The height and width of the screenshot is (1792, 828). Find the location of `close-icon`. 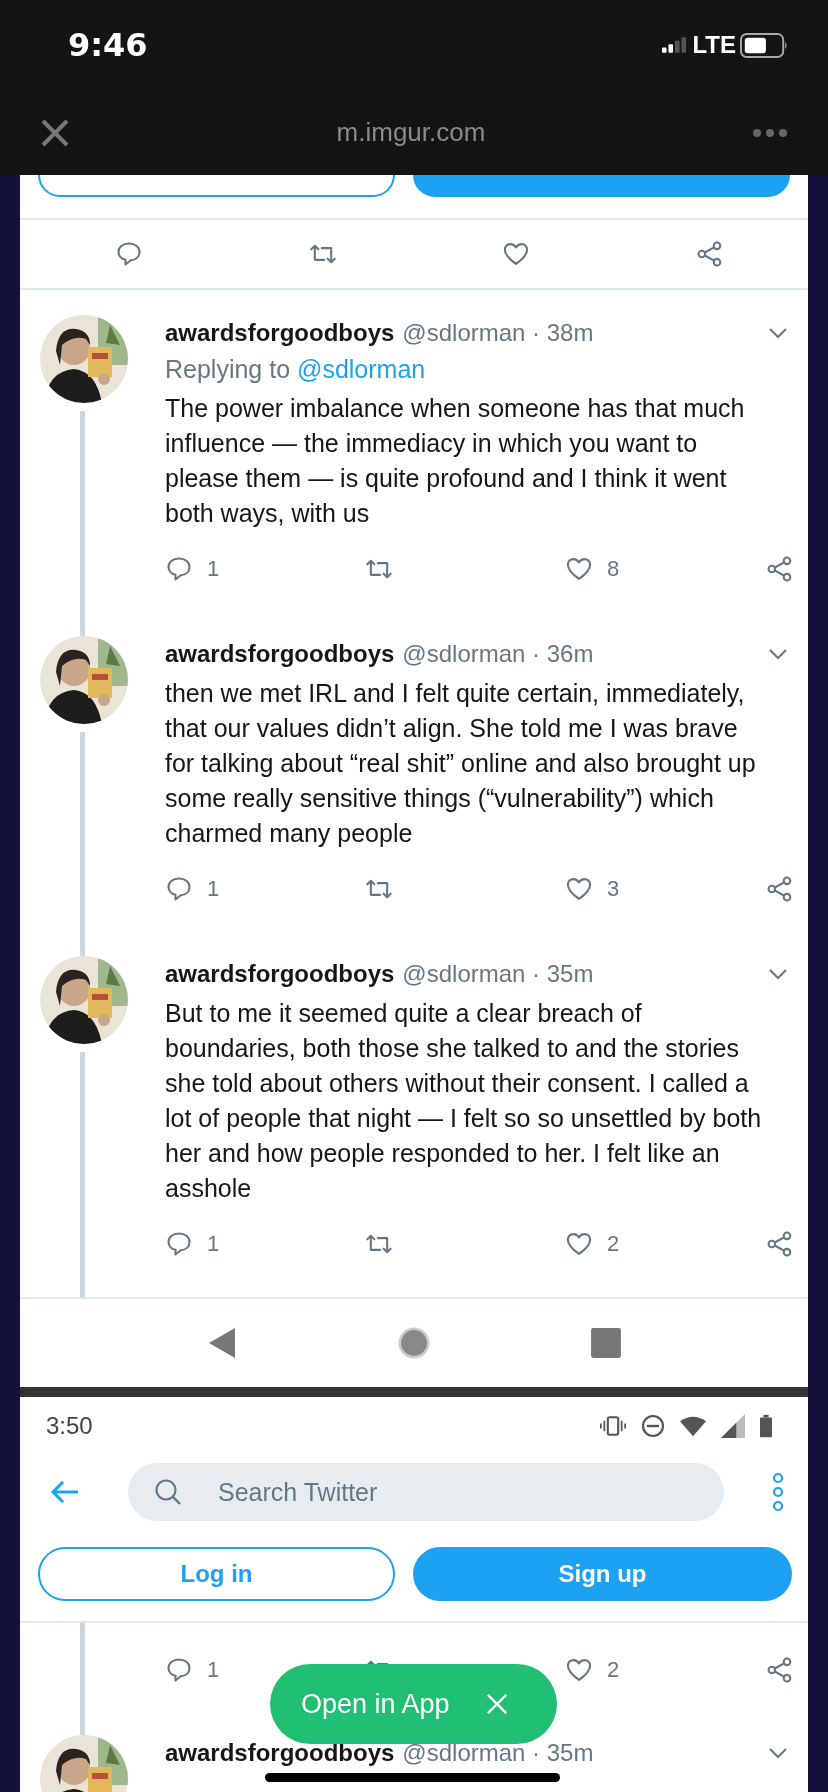

close-icon is located at coordinates (55, 132).